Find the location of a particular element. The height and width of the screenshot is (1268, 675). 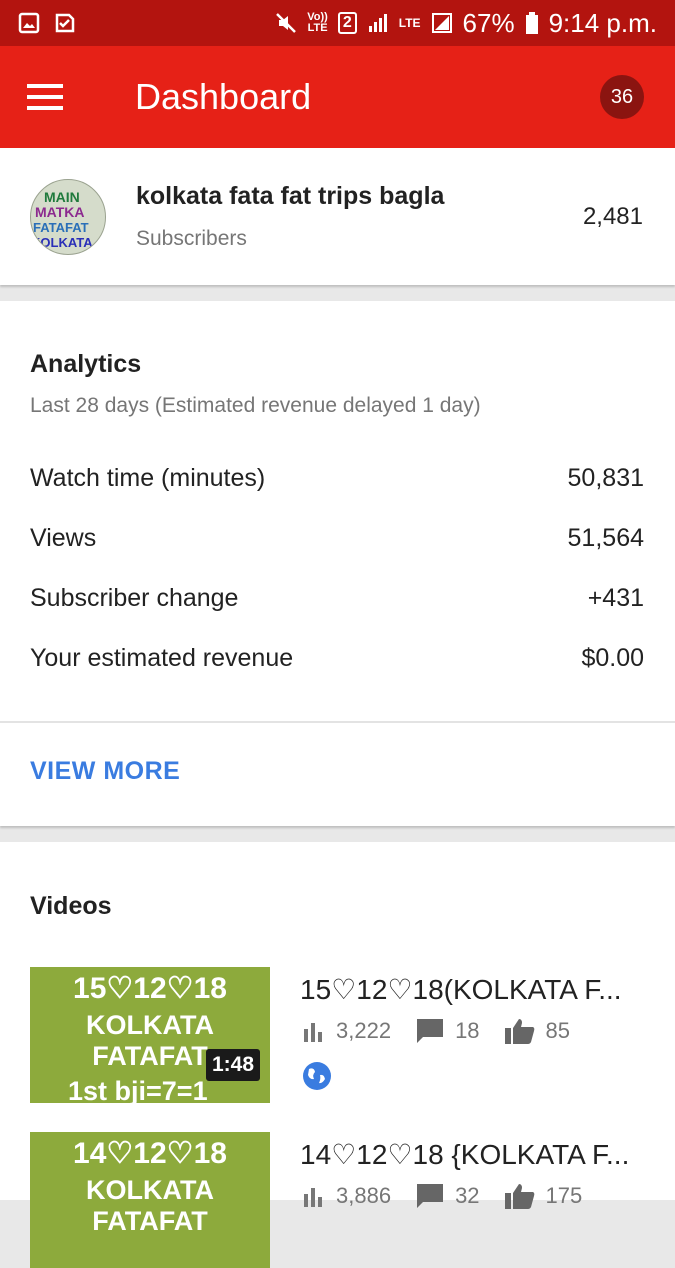

divider is located at coordinates (337, 722).